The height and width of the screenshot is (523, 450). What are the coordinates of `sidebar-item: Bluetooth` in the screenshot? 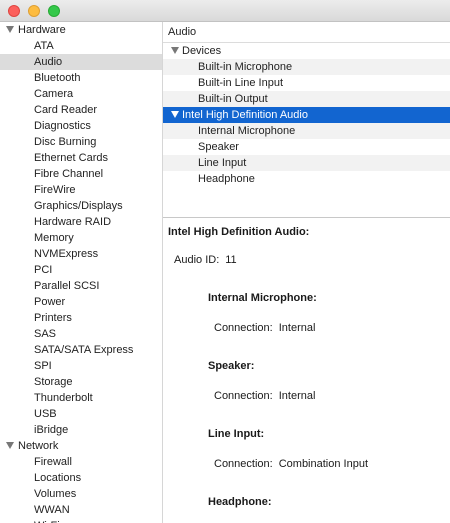 It's located at (81, 78).